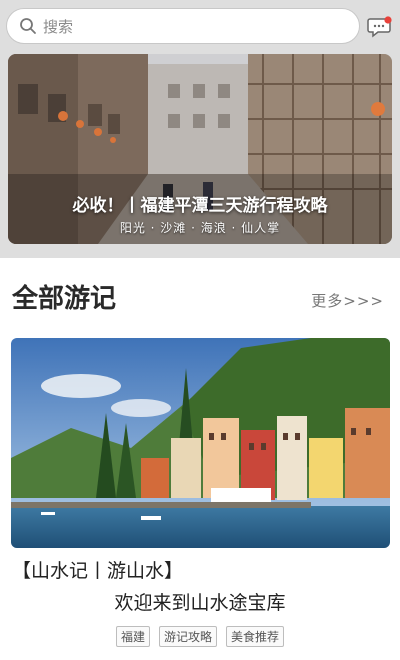  What do you see at coordinates (200, 228) in the screenshot?
I see `banner-subtitle: 阳光 · 沙滩 · 海浪 · 仙人掌` at bounding box center [200, 228].